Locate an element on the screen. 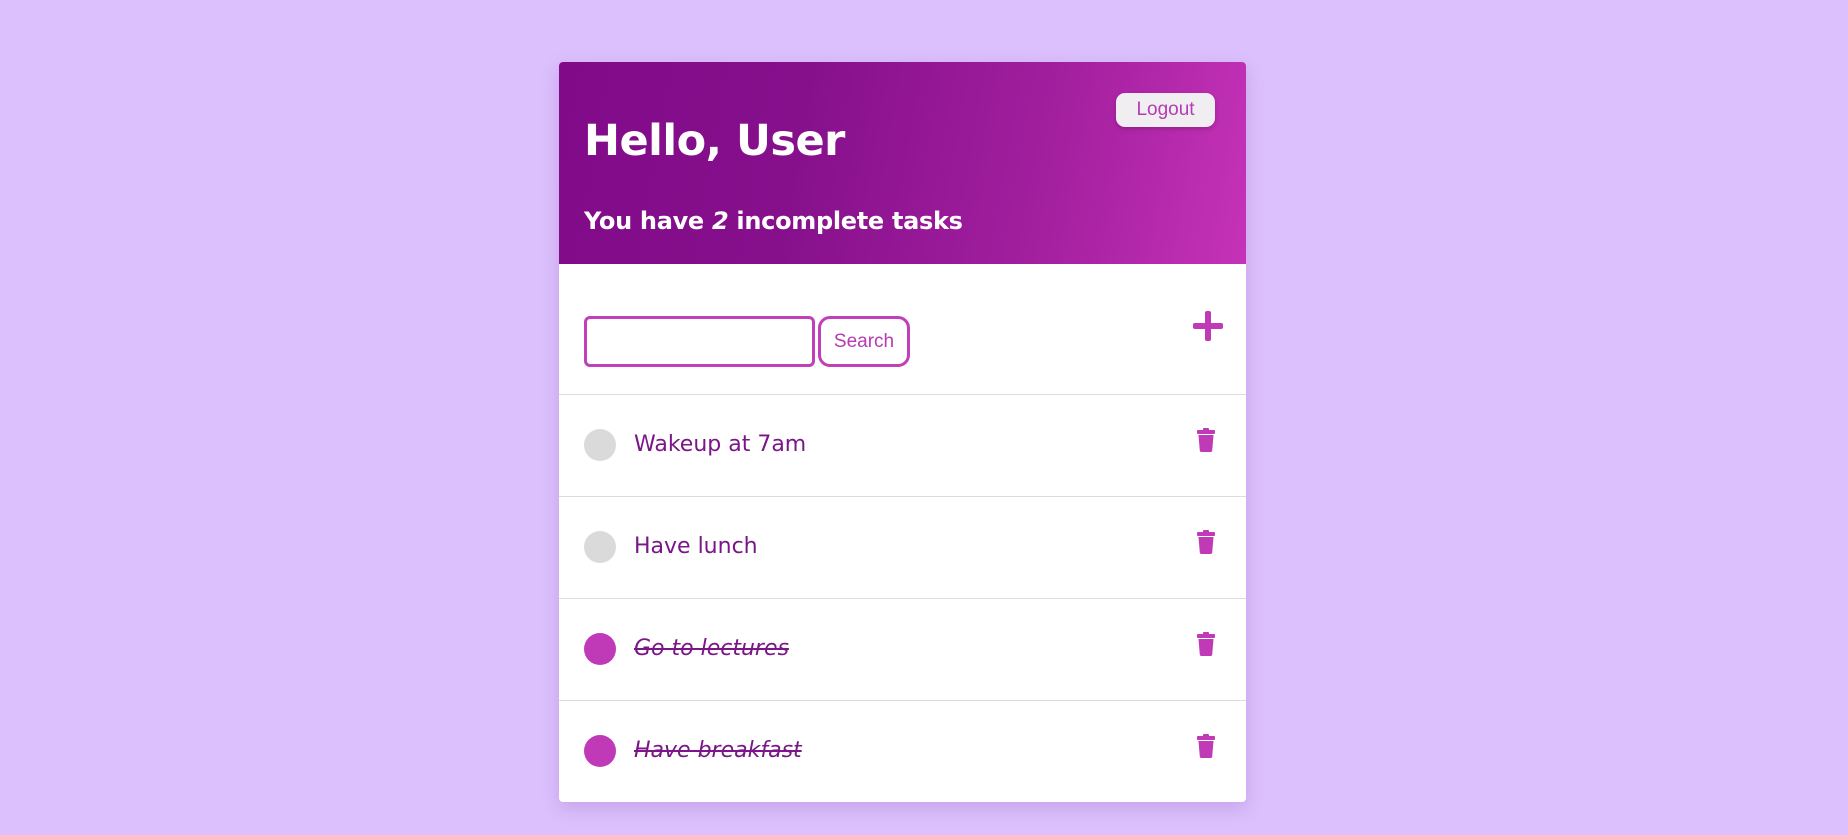 The image size is (1848, 835). plus-icon is located at coordinates (1208, 326).